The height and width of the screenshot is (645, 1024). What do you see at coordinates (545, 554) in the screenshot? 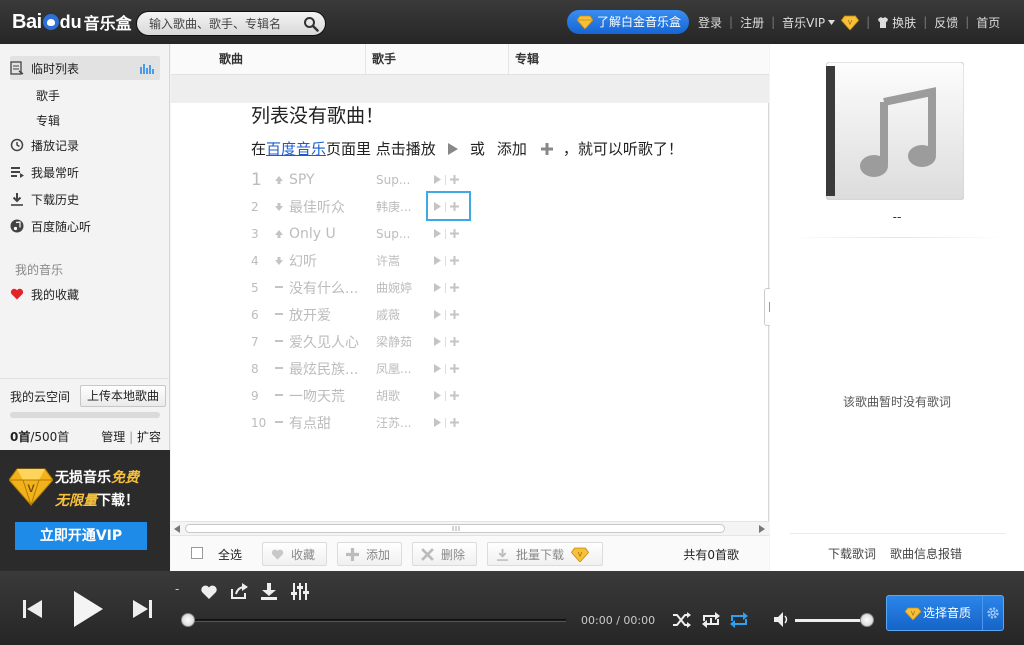
I see `batch-download-button: 批量下载 V` at bounding box center [545, 554].